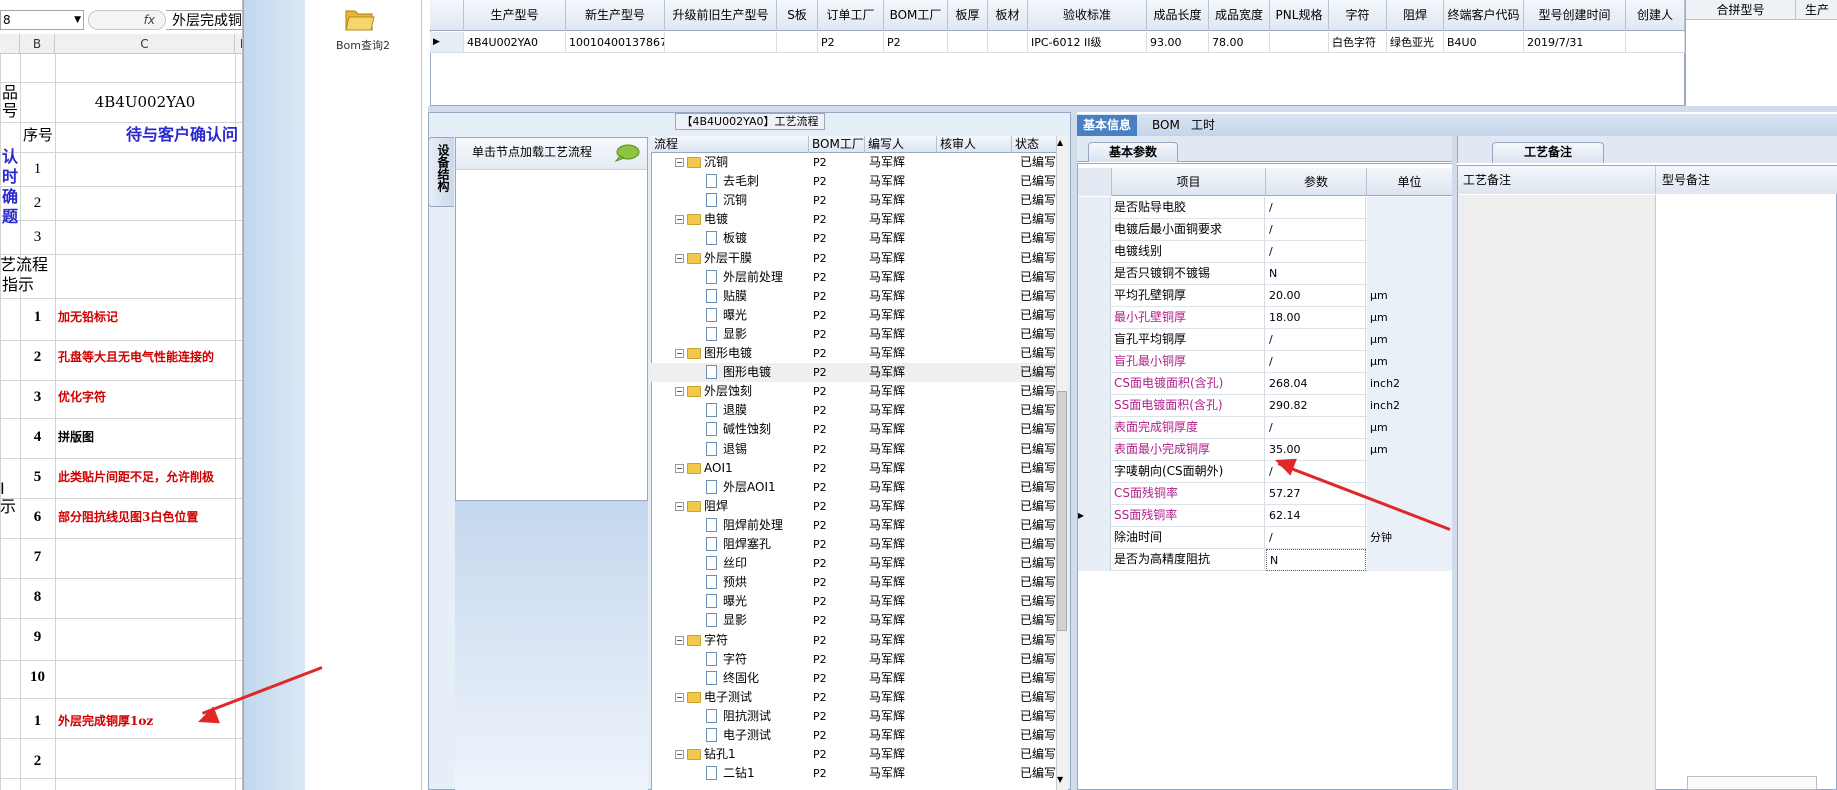 The image size is (1837, 790). Describe the element at coordinates (1316, 494) in the screenshot. I see `param-value: 57.27` at that location.